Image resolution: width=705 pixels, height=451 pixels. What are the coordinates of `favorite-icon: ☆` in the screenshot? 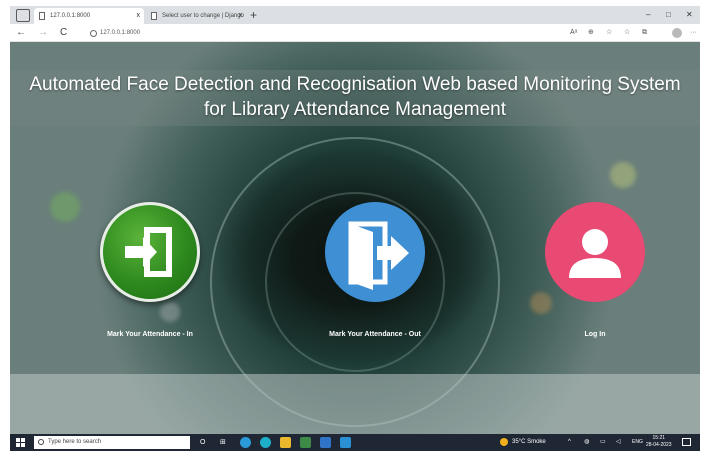 It's located at (609, 33).